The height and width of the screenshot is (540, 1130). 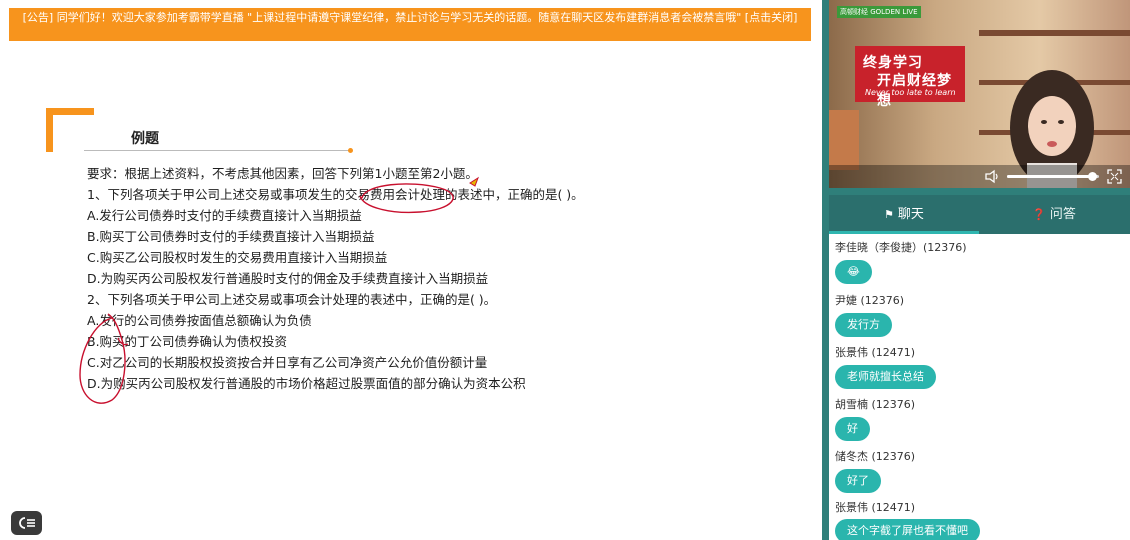 I want to click on chat-tabs: ⚑ 聊天 ❓ 问答, so click(x=979, y=214).